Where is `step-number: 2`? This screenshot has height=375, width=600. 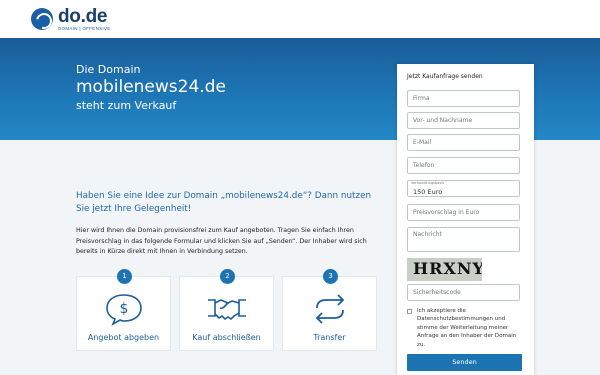
step-number: 2 is located at coordinates (227, 276).